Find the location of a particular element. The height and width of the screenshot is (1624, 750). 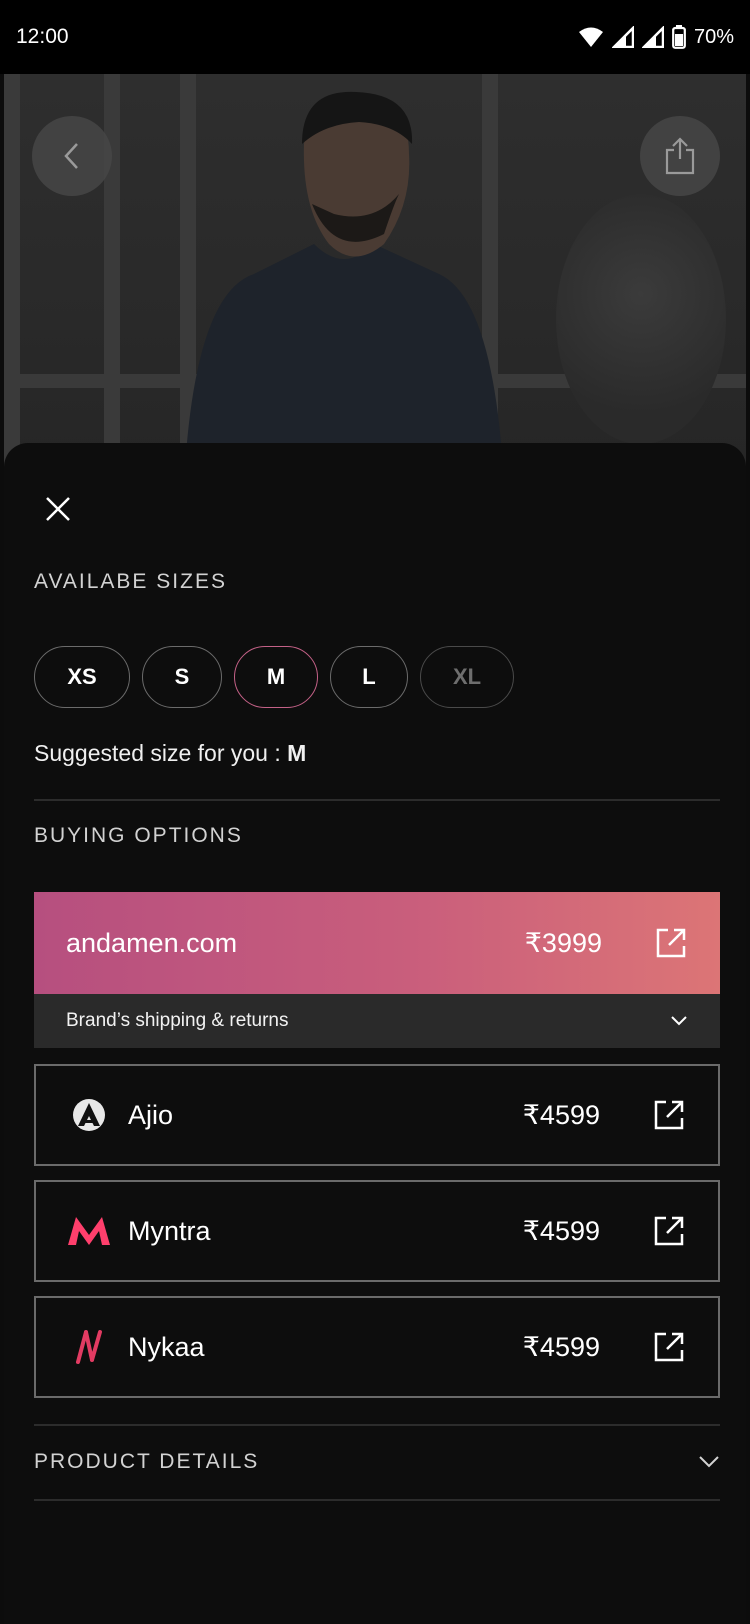

size-option-s: S is located at coordinates (182, 677).